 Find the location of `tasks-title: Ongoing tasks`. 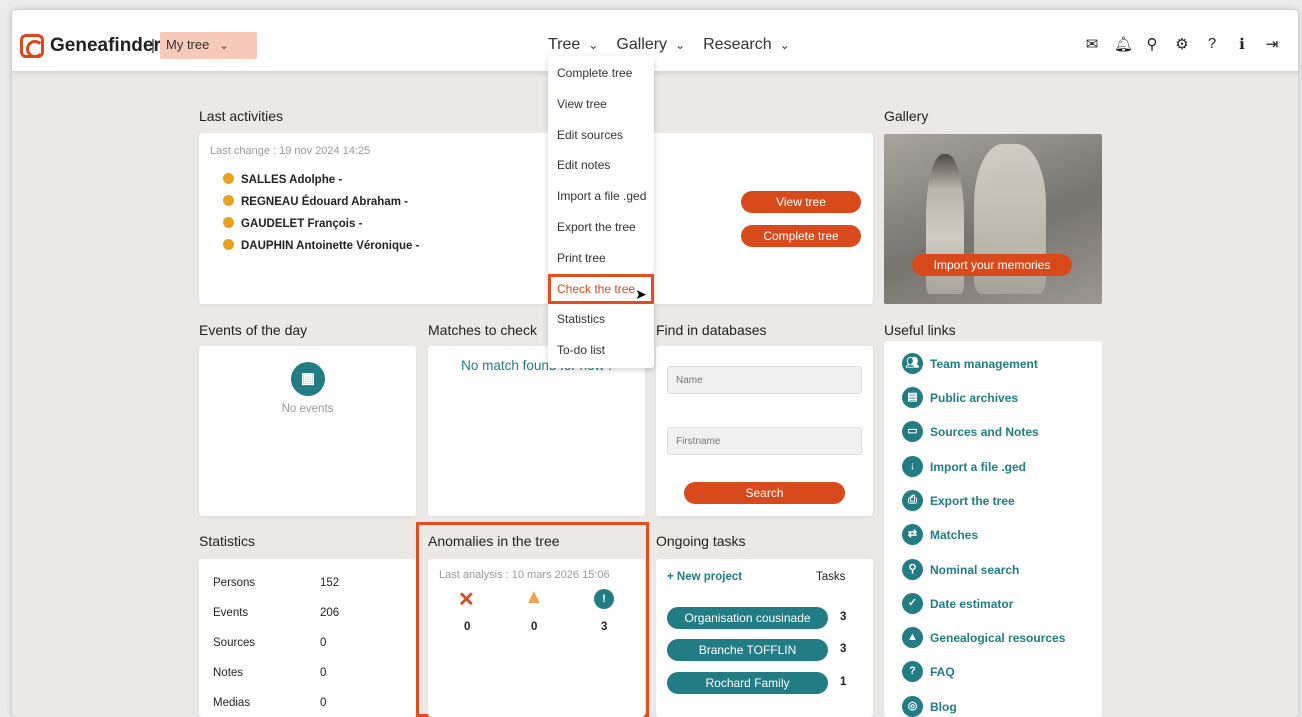

tasks-title: Ongoing tasks is located at coordinates (701, 541).